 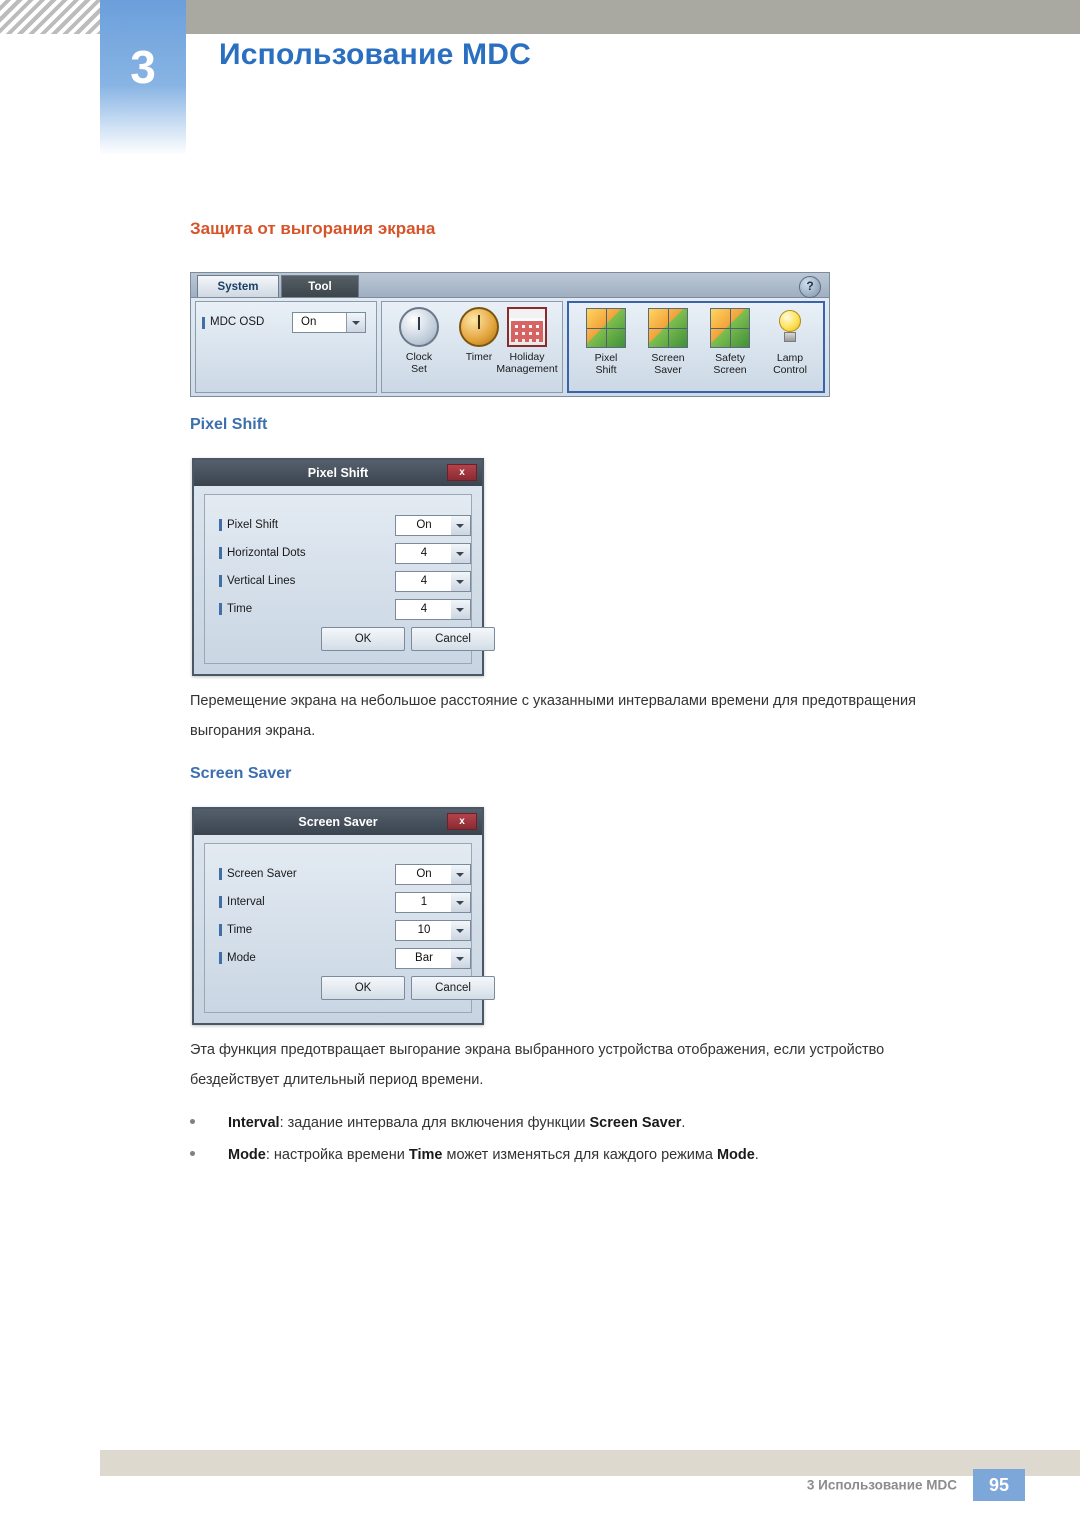 I want to click on row-saver-time-select: 10, so click(x=433, y=930).